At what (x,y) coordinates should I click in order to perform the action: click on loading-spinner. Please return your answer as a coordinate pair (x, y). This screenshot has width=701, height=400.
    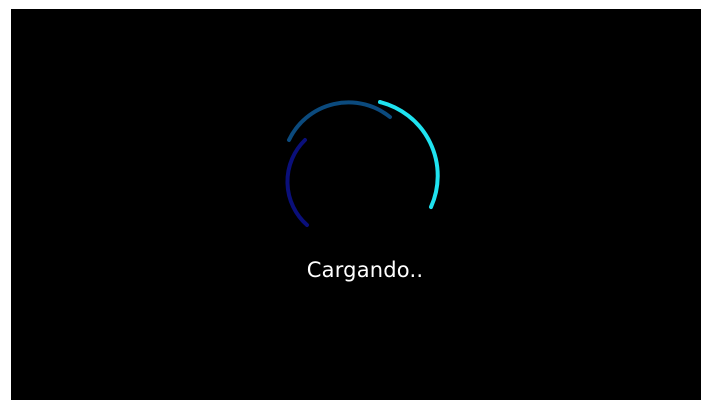
    Looking at the image, I should click on (362, 163).